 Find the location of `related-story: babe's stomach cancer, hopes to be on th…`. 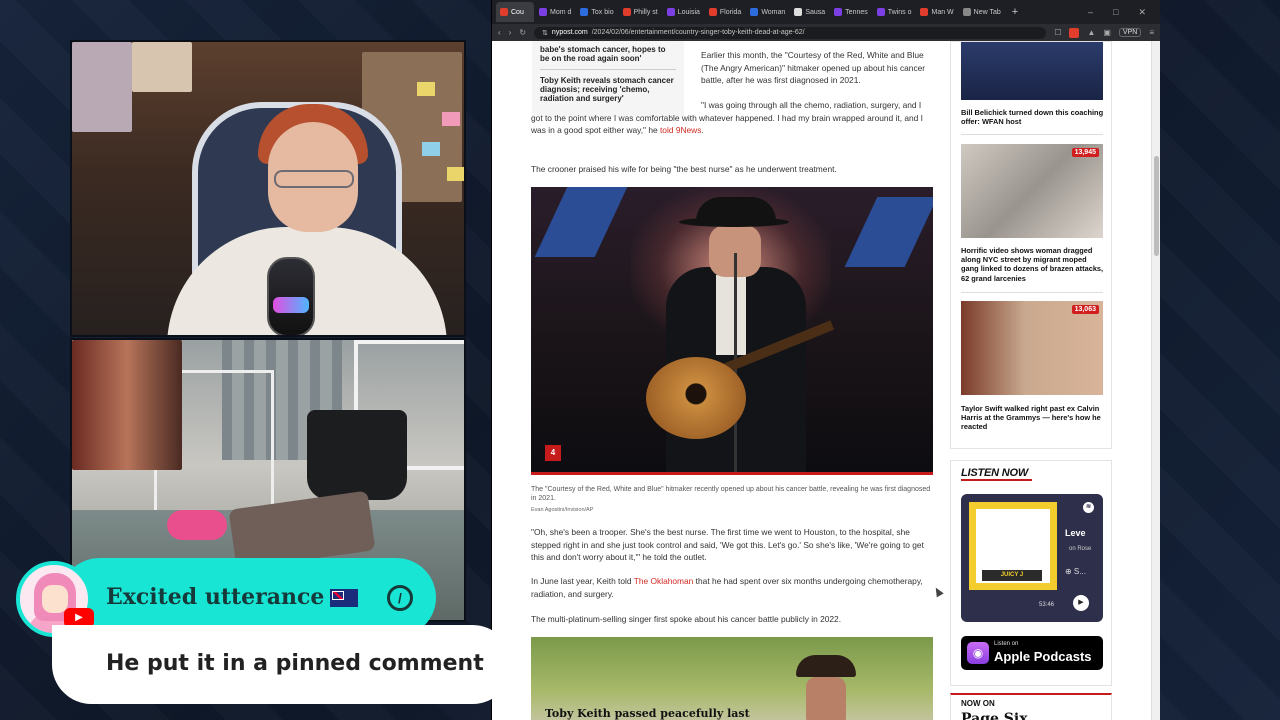

related-story: babe's stomach cancer, hopes to be on th… is located at coordinates (608, 54).